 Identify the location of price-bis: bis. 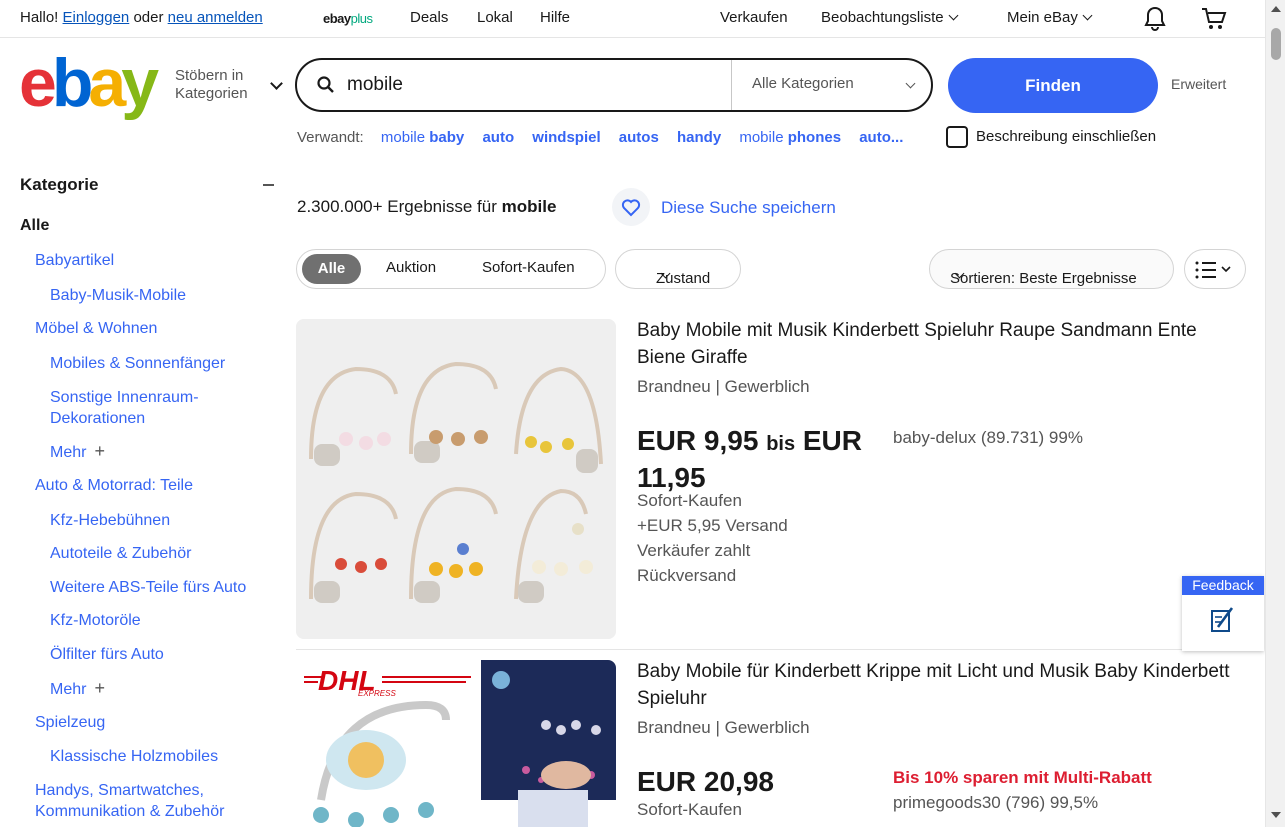
(781, 444).